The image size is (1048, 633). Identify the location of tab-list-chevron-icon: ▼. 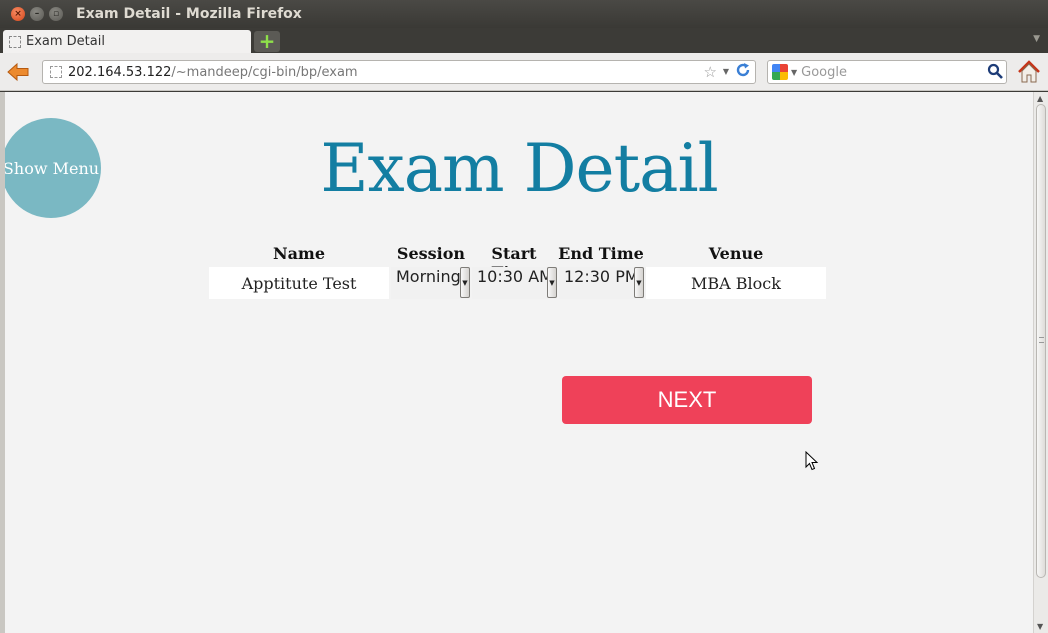
(1036, 39).